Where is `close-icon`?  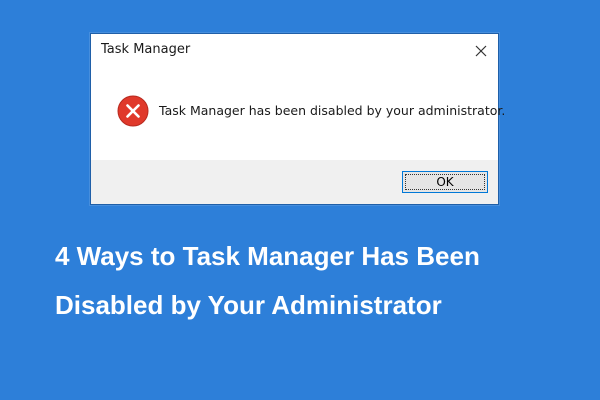
close-icon is located at coordinates (481, 50).